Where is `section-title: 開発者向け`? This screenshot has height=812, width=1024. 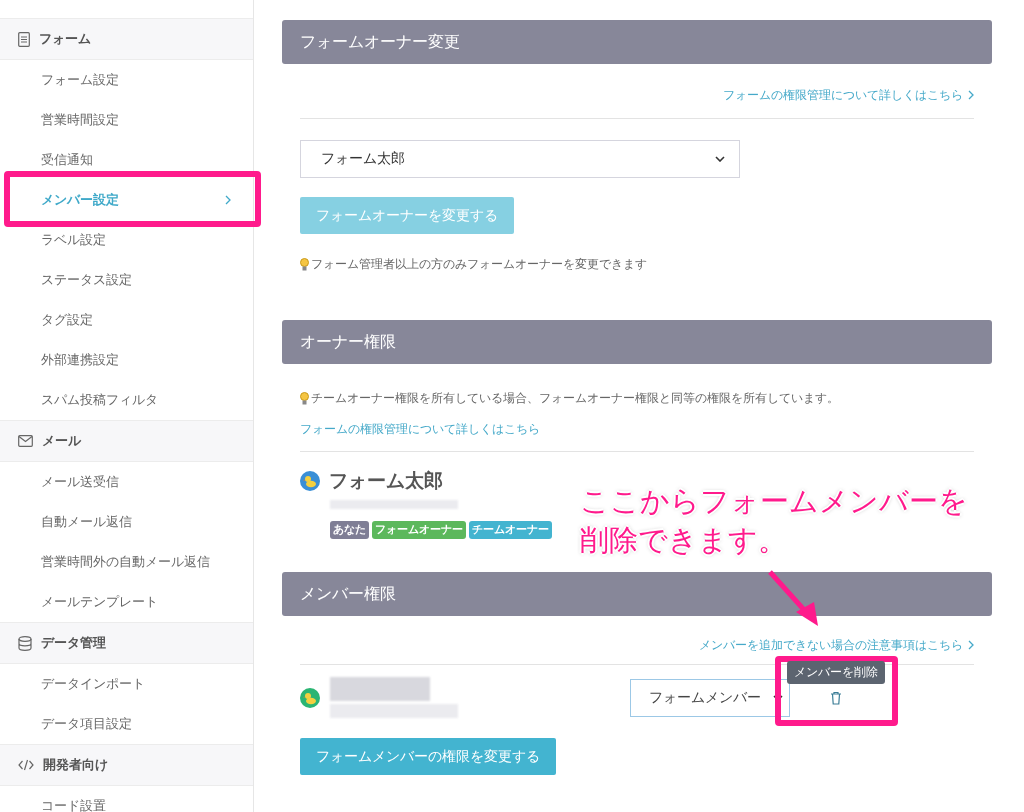 section-title: 開発者向け is located at coordinates (75, 765).